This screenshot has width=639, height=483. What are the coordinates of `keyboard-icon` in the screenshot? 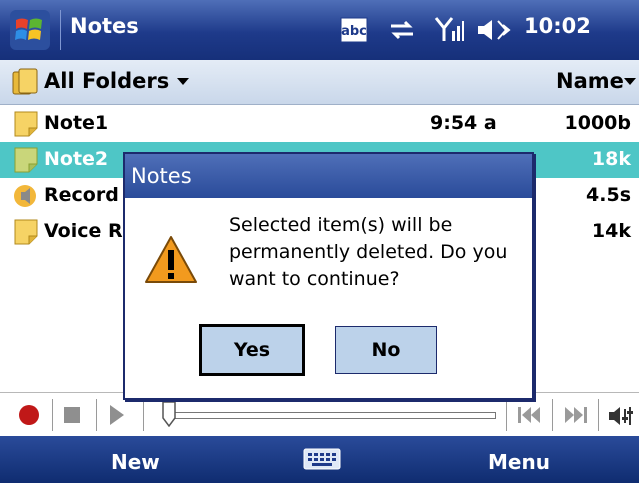 It's located at (322, 459).